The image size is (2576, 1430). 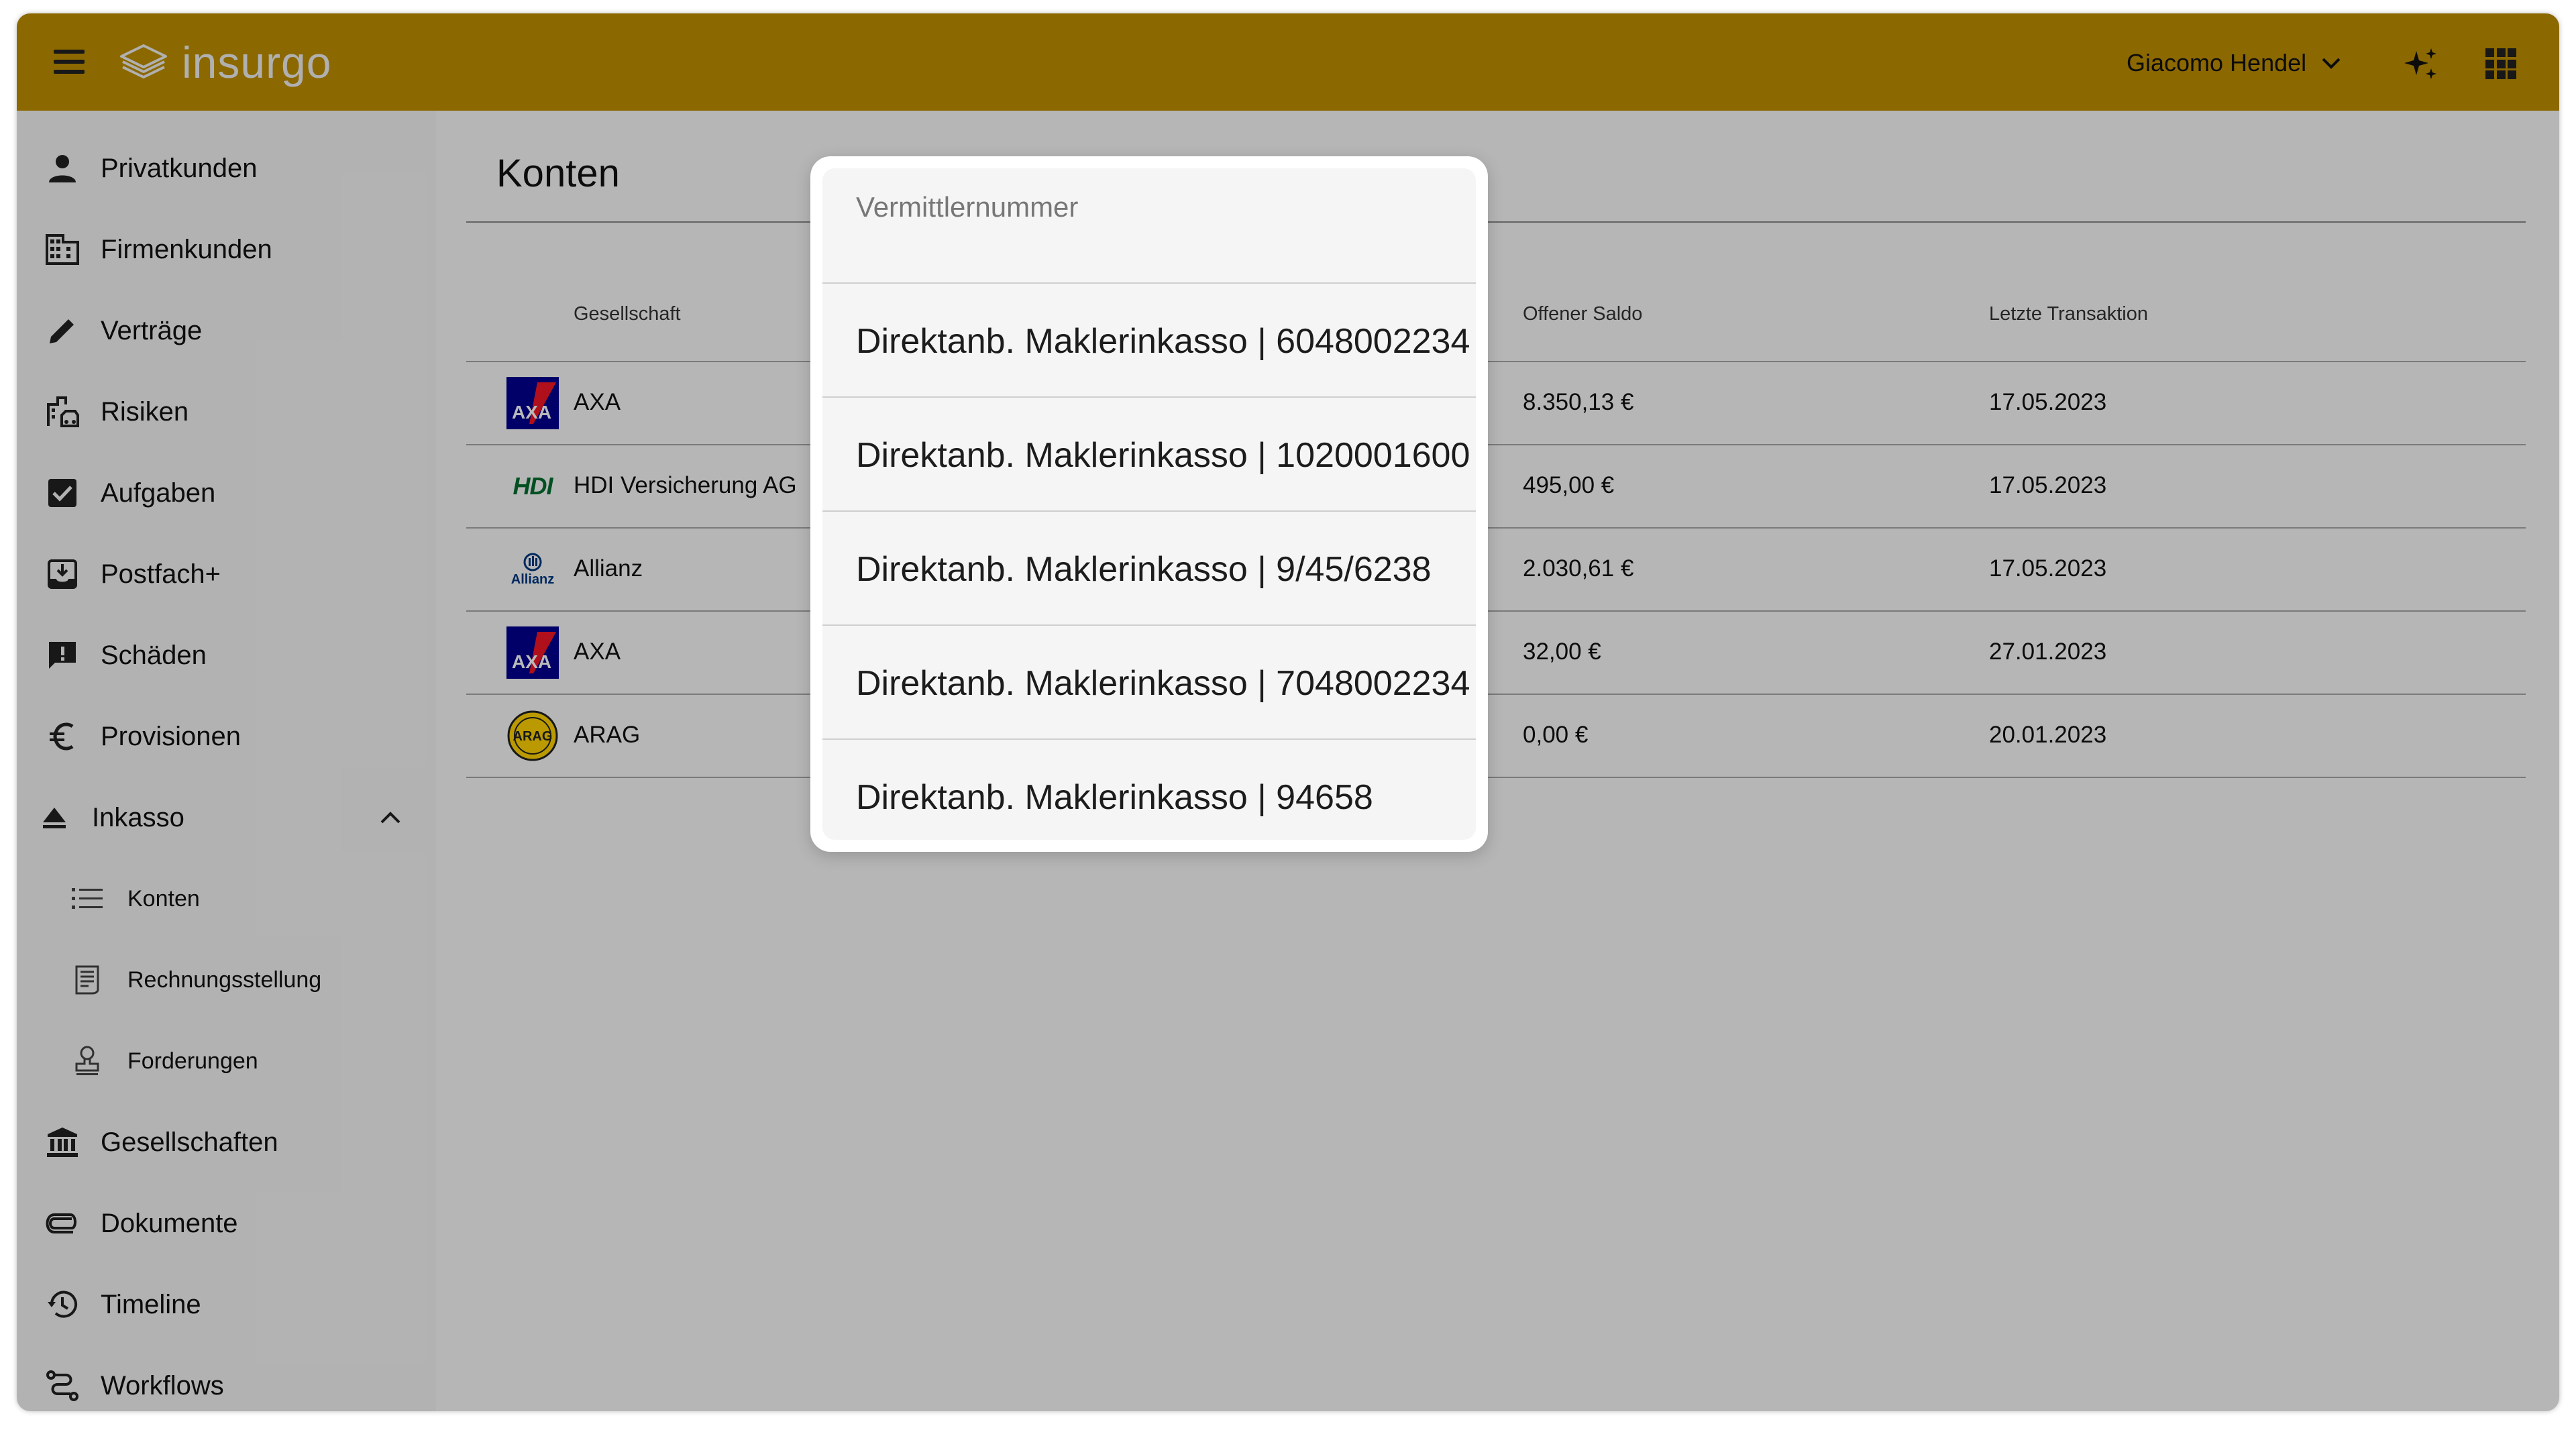 What do you see at coordinates (1149, 681) in the screenshot?
I see `dropdown-option: Direktanb. Maklerinkasso | 7048002234` at bounding box center [1149, 681].